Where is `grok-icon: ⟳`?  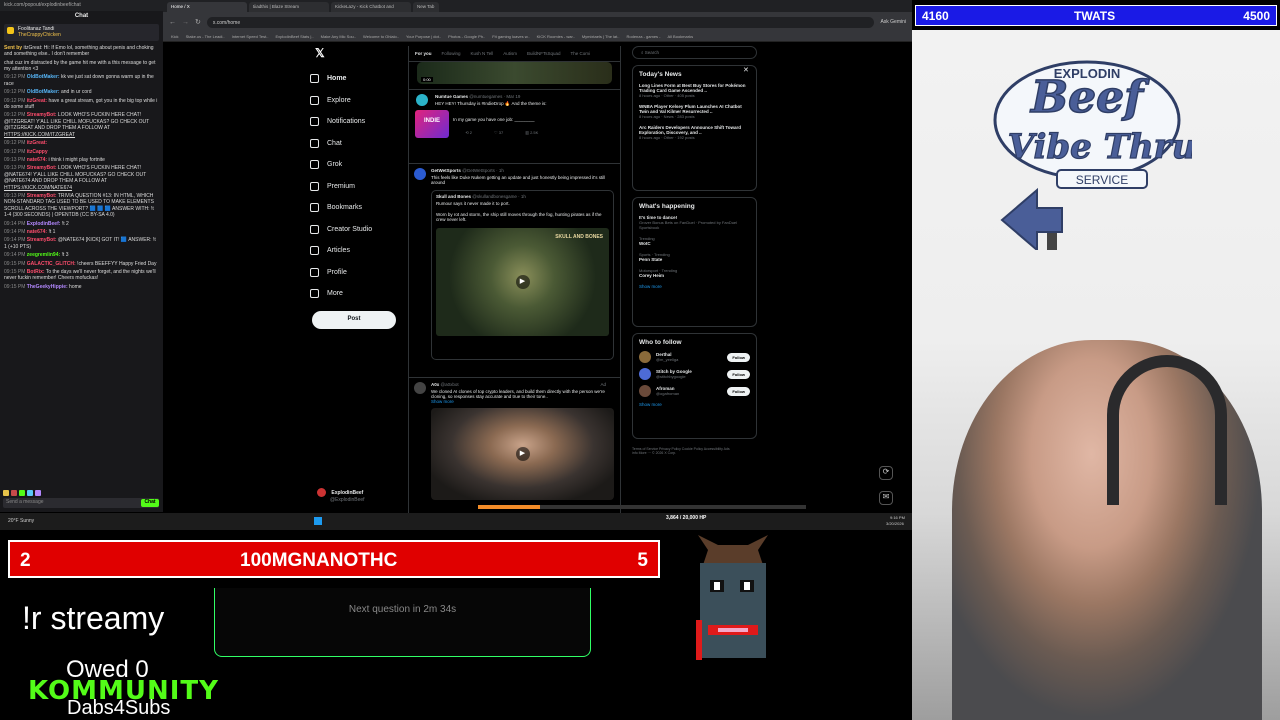 grok-icon: ⟳ is located at coordinates (886, 473).